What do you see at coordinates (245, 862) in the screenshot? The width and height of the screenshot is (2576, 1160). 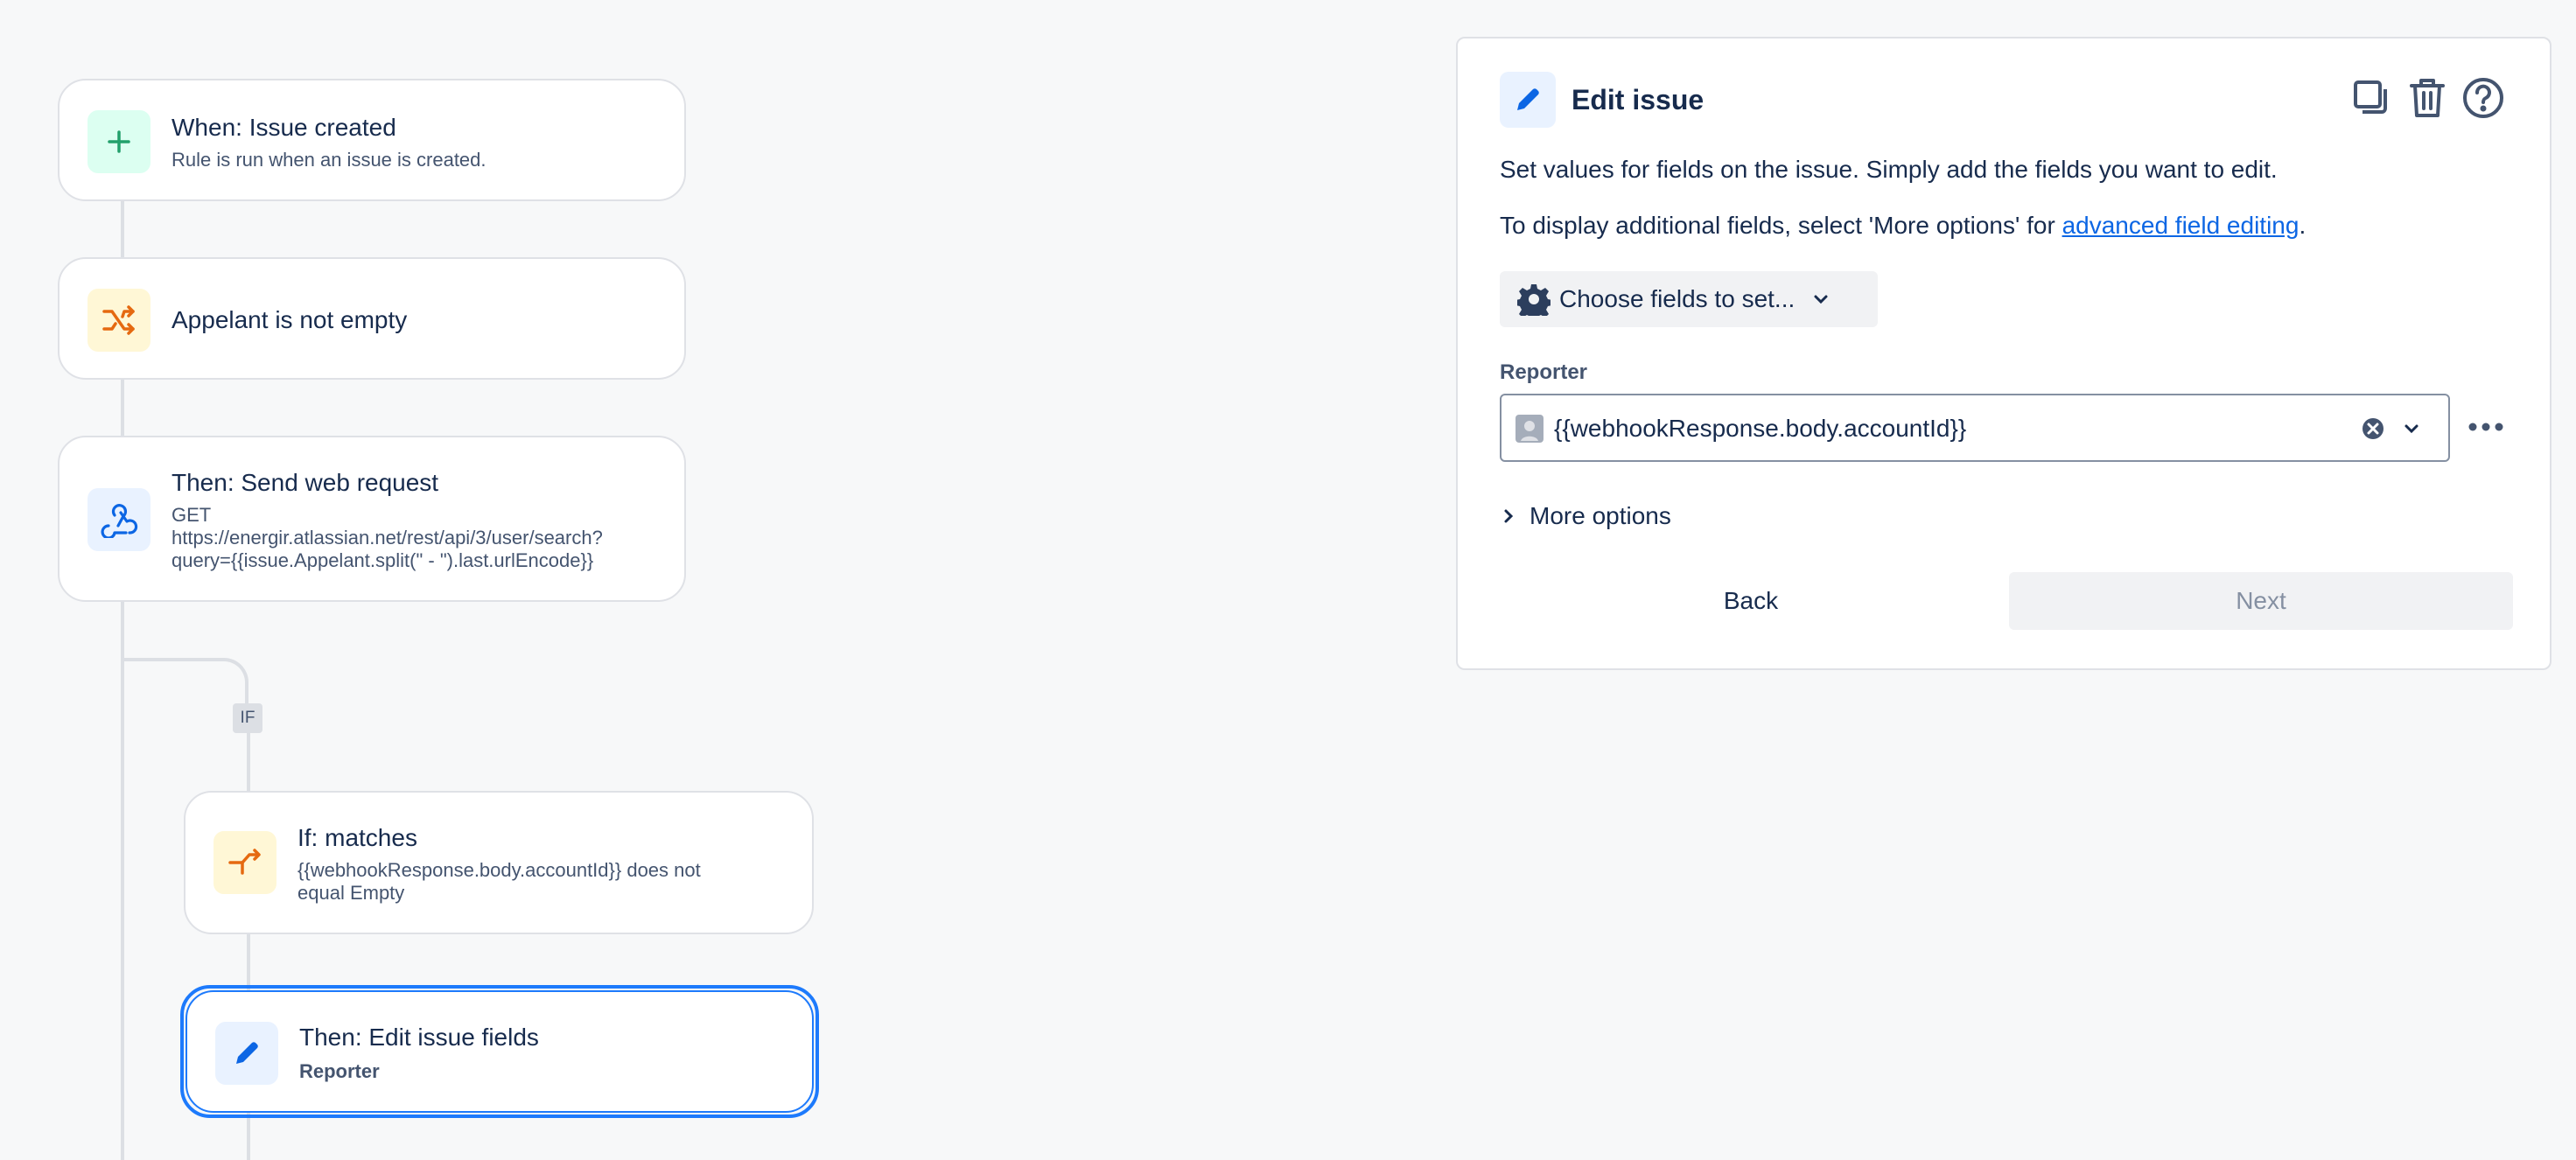 I see `branch-icon` at bounding box center [245, 862].